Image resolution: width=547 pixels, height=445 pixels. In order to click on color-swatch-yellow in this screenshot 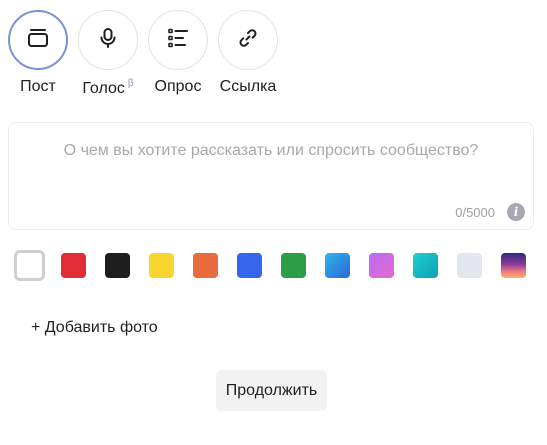, I will do `click(161, 265)`.